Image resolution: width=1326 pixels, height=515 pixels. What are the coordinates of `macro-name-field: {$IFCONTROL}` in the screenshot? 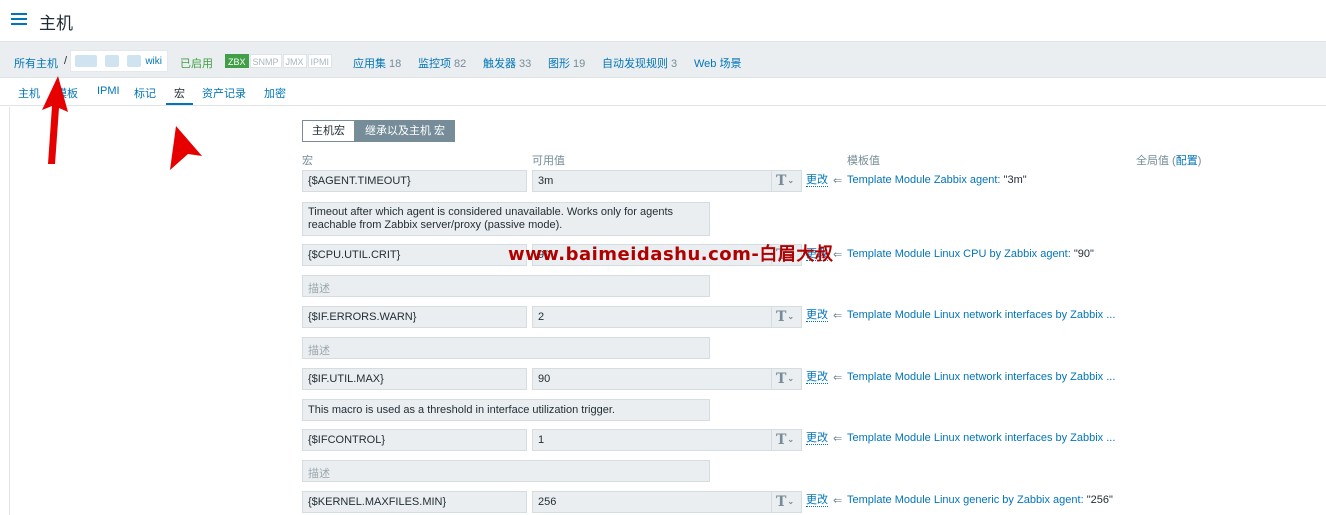 It's located at (414, 440).